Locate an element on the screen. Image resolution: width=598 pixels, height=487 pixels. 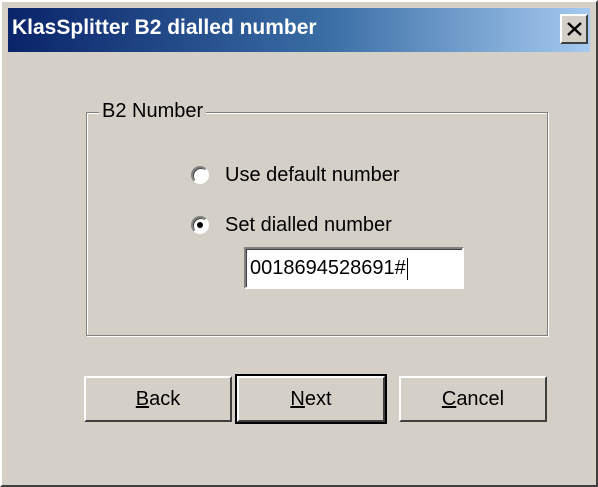
groupbox-label: B2 Number is located at coordinates (153, 111).